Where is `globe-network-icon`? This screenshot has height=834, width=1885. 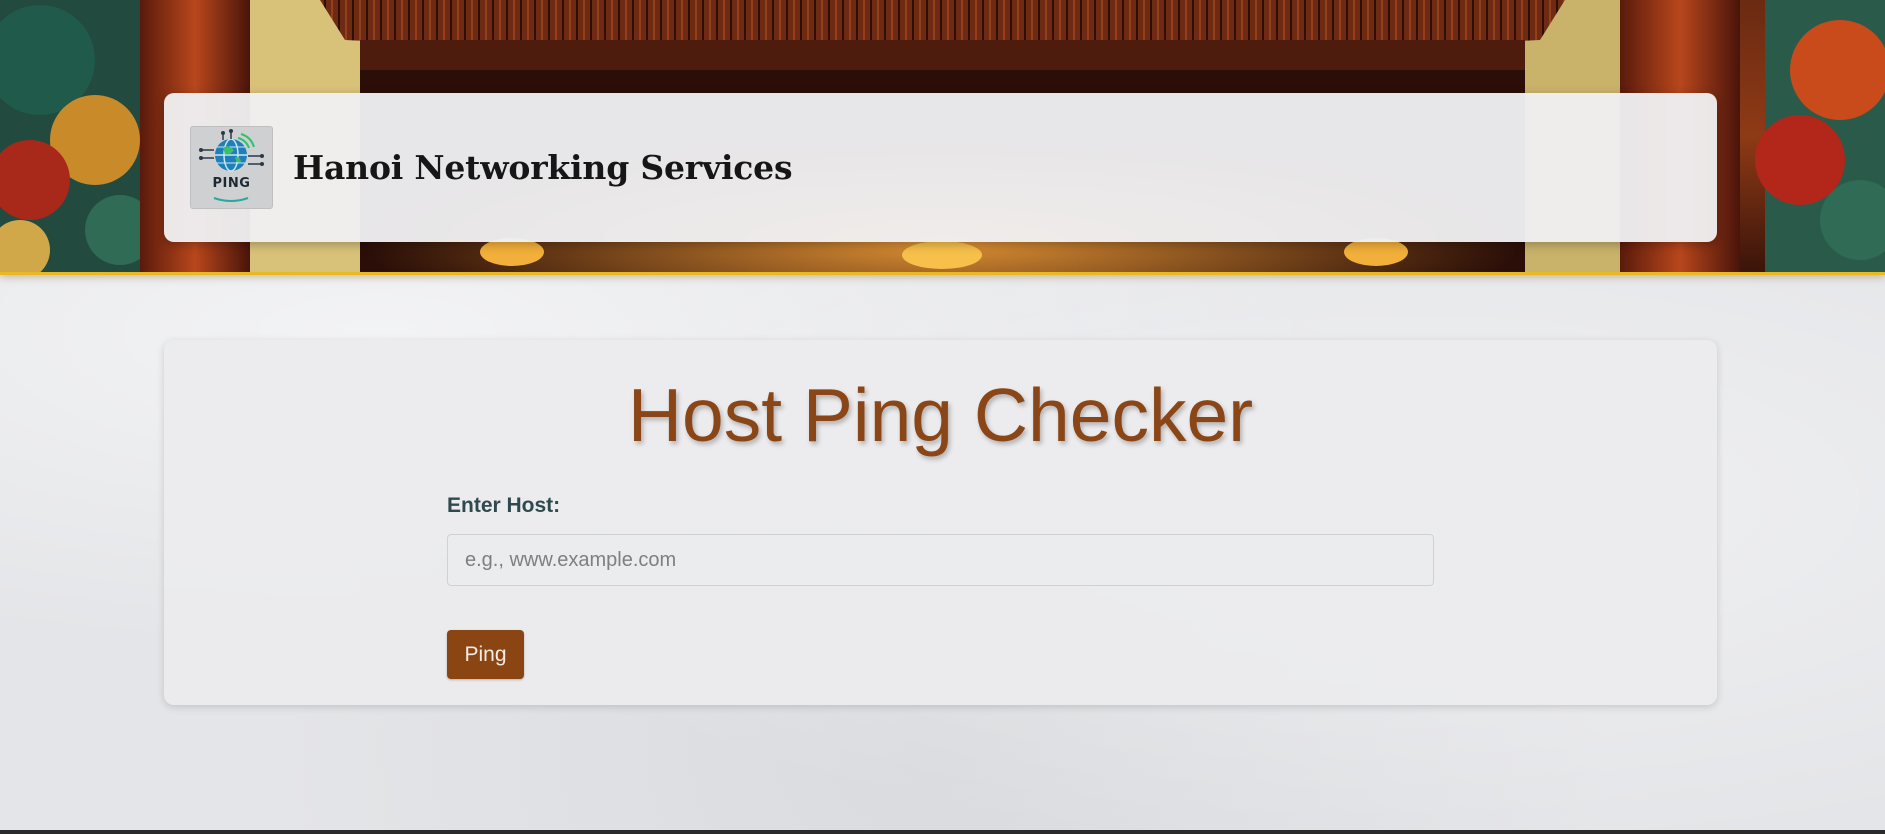
globe-network-icon is located at coordinates (231, 165).